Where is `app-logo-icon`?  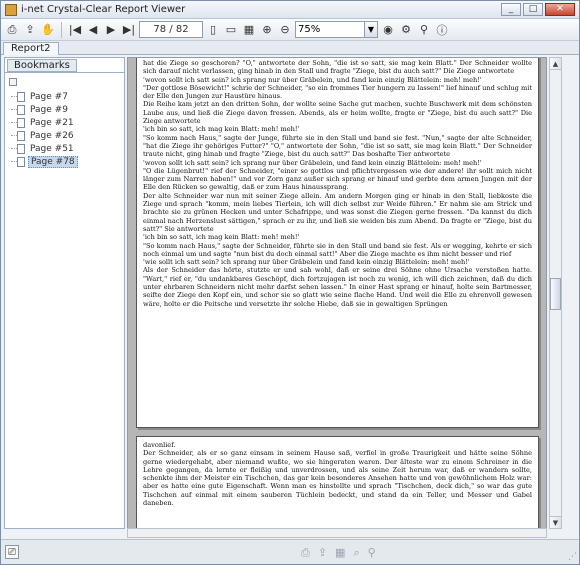
app-logo-icon is located at coordinates (11, 9).